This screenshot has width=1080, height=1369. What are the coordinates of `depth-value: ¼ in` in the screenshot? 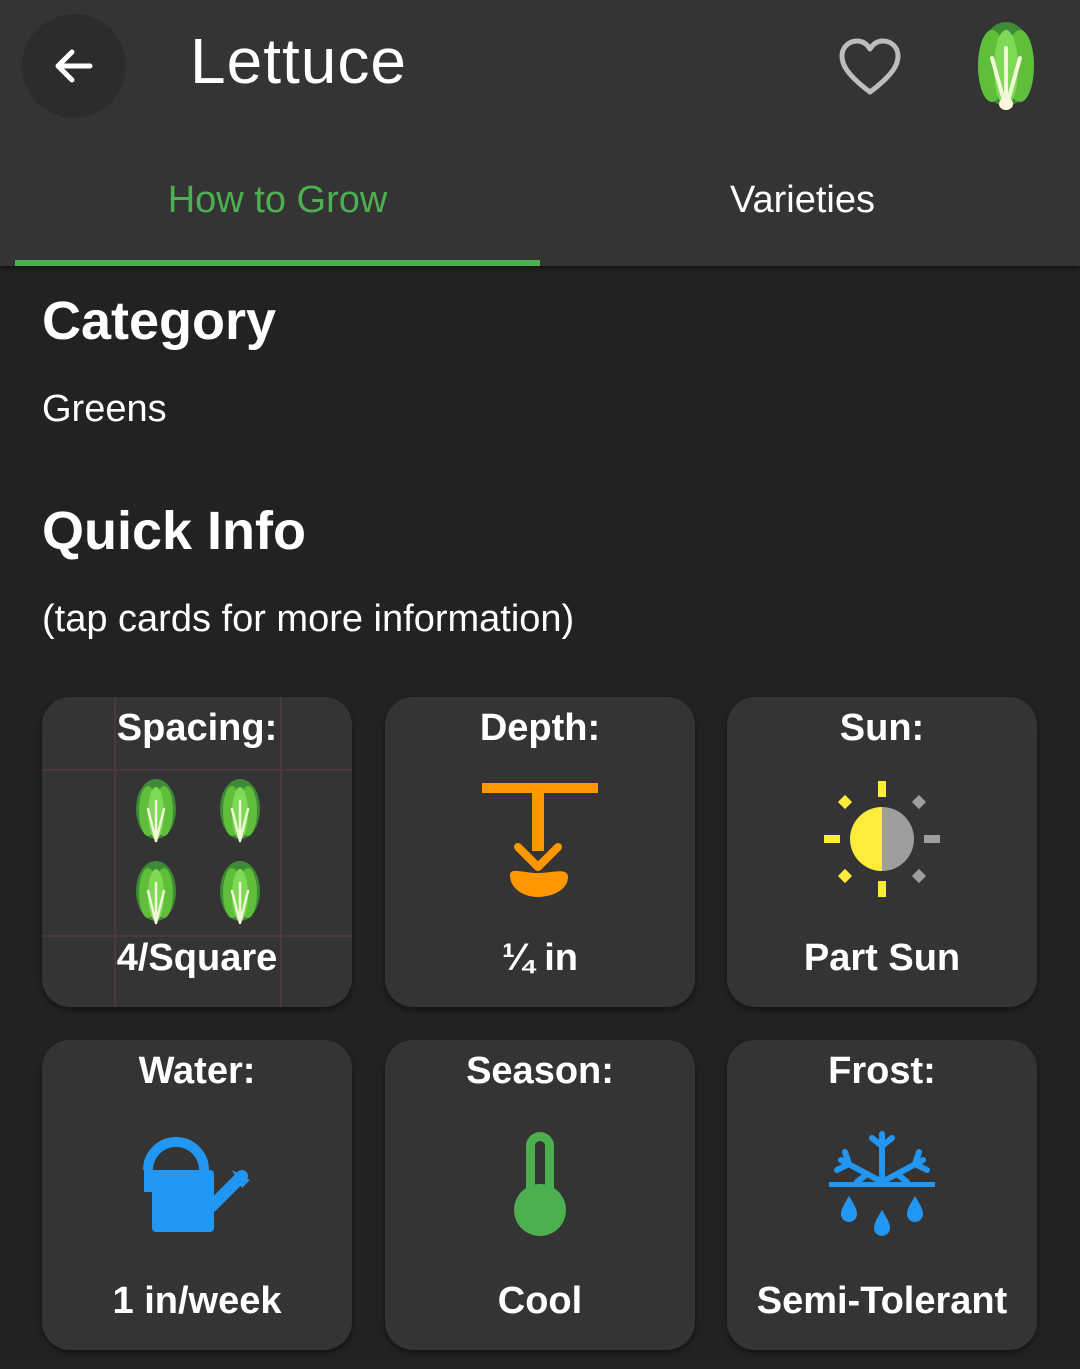 It's located at (540, 958).